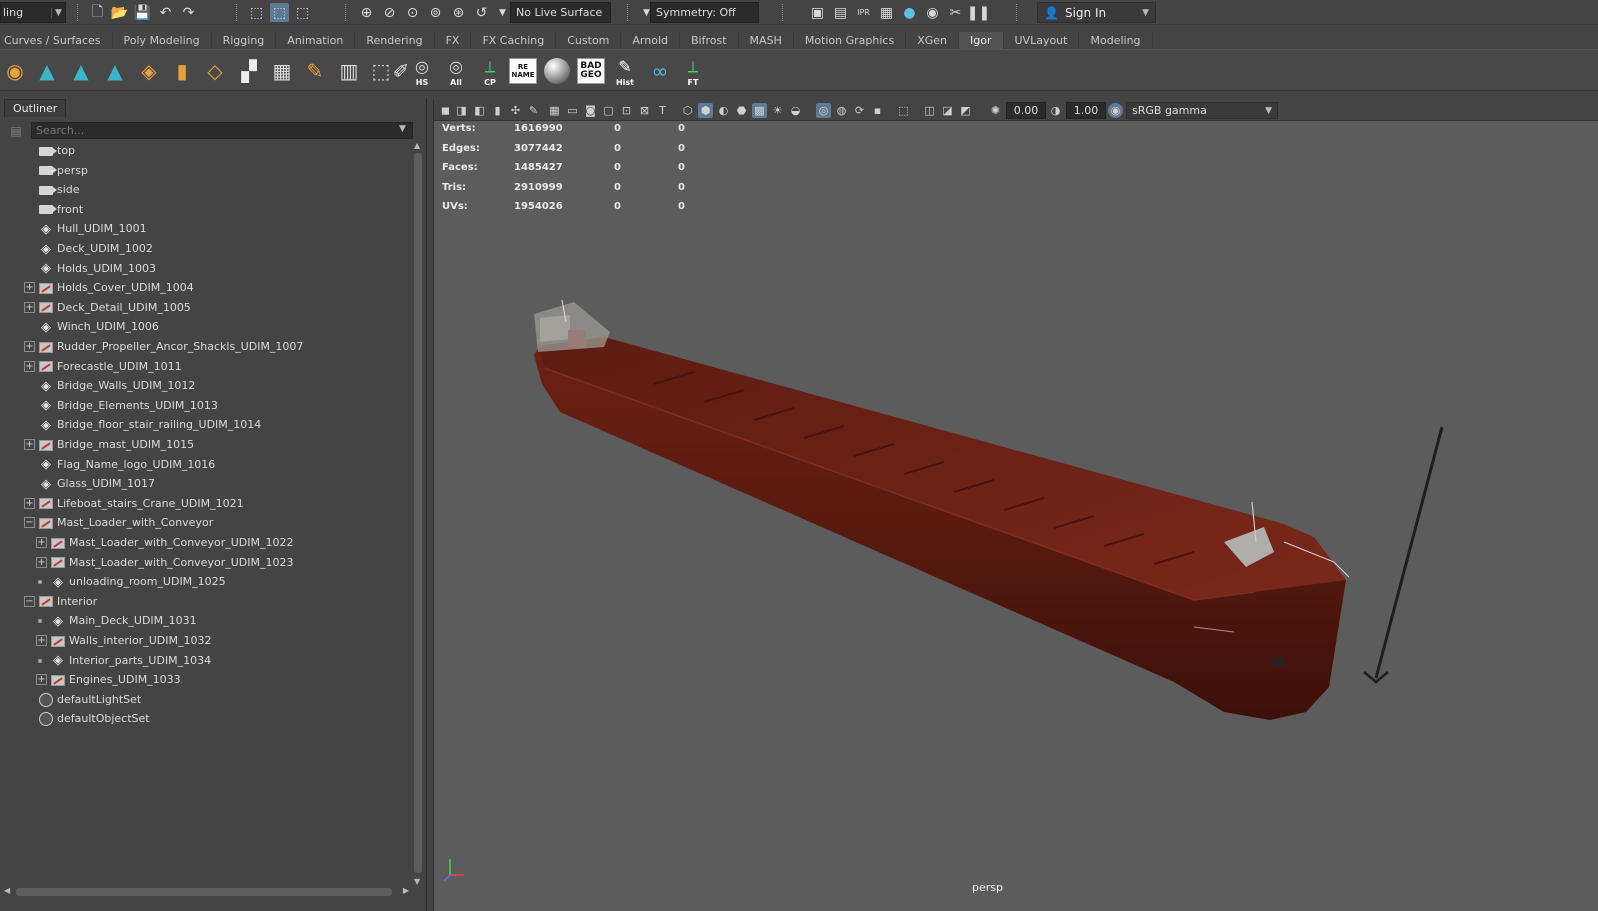 The height and width of the screenshot is (911, 1598). Describe the element at coordinates (205, 504) in the screenshot. I see `outliner-row: + Lifeboat_stairs_Crane_UDIM_1021` at that location.